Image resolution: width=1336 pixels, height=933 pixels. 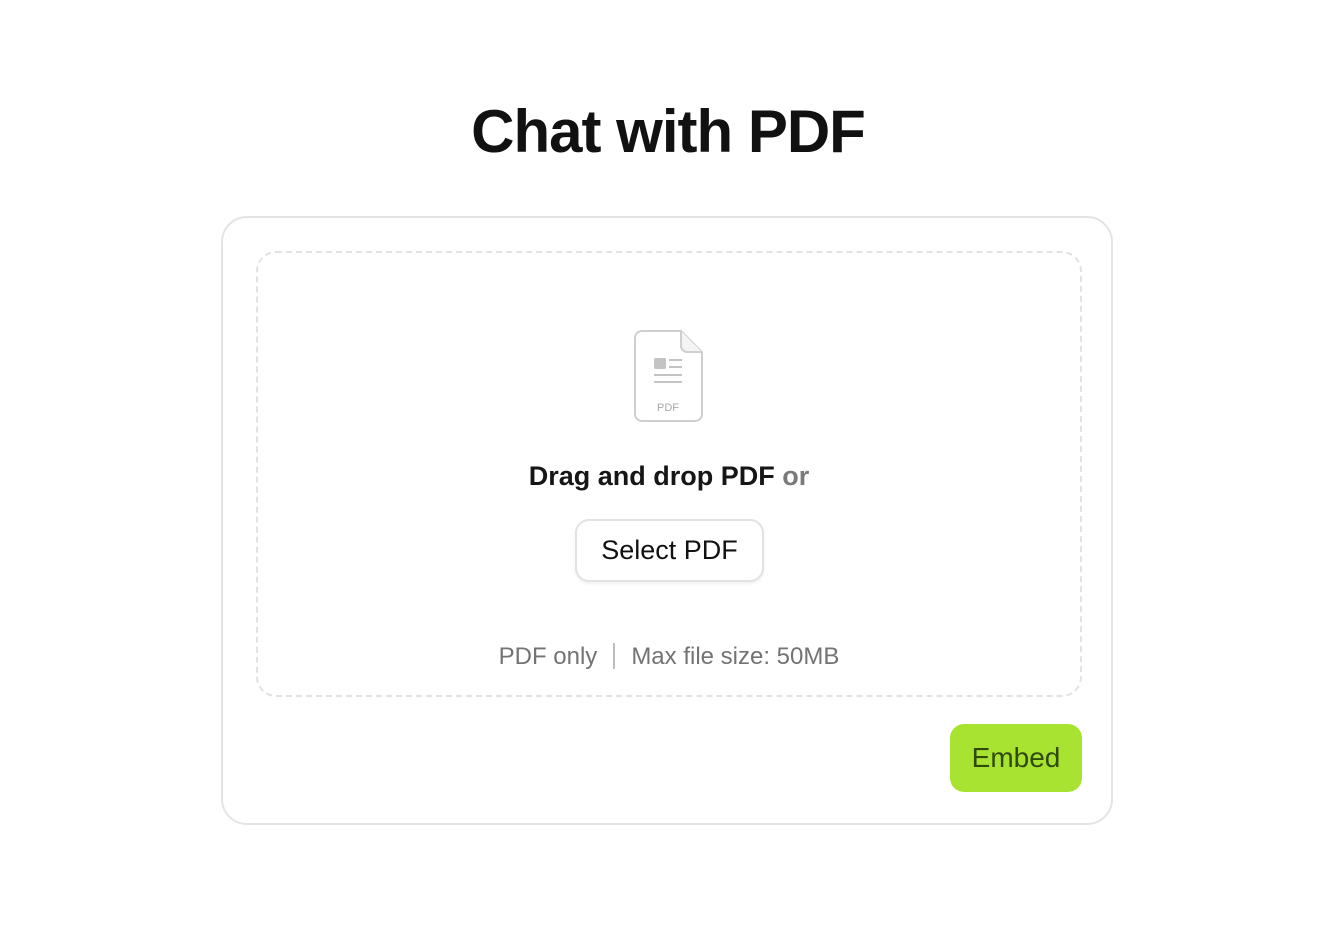 What do you see at coordinates (669, 376) in the screenshot?
I see `pdf-file-icon: PDF` at bounding box center [669, 376].